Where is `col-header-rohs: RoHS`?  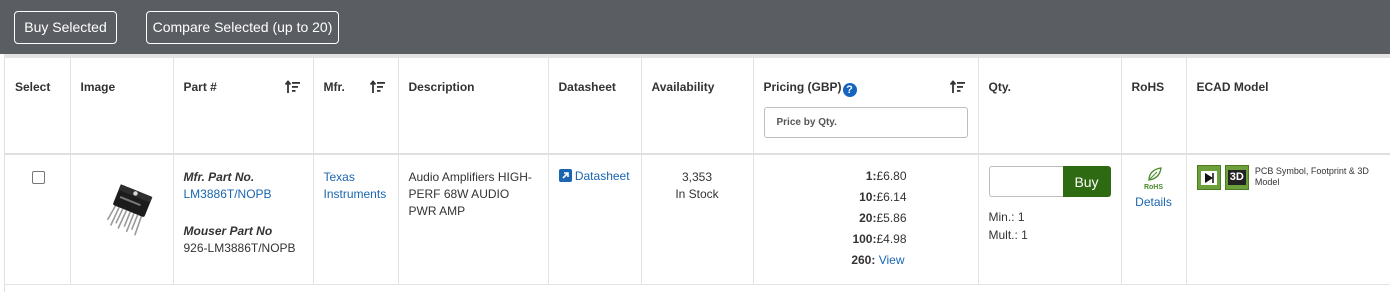 col-header-rohs: RoHS is located at coordinates (1154, 106).